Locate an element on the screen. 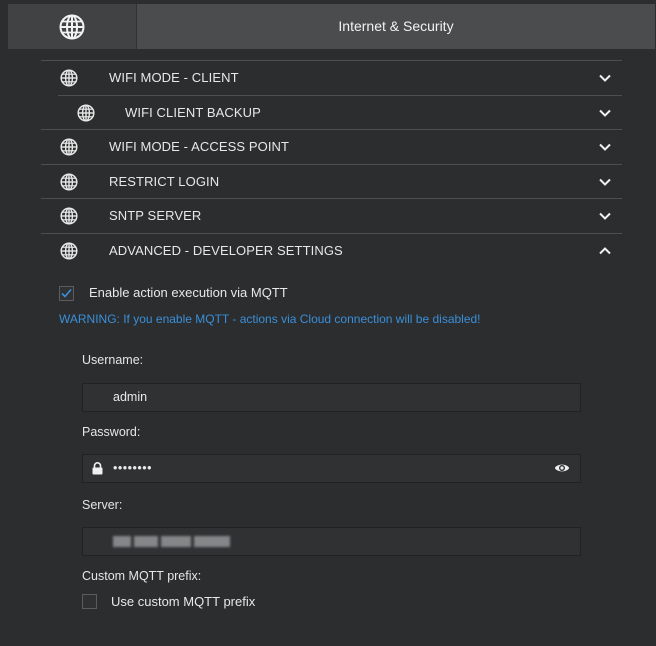  use-custom-prefix-label: Use custom MQTT prefix is located at coordinates (183, 601).